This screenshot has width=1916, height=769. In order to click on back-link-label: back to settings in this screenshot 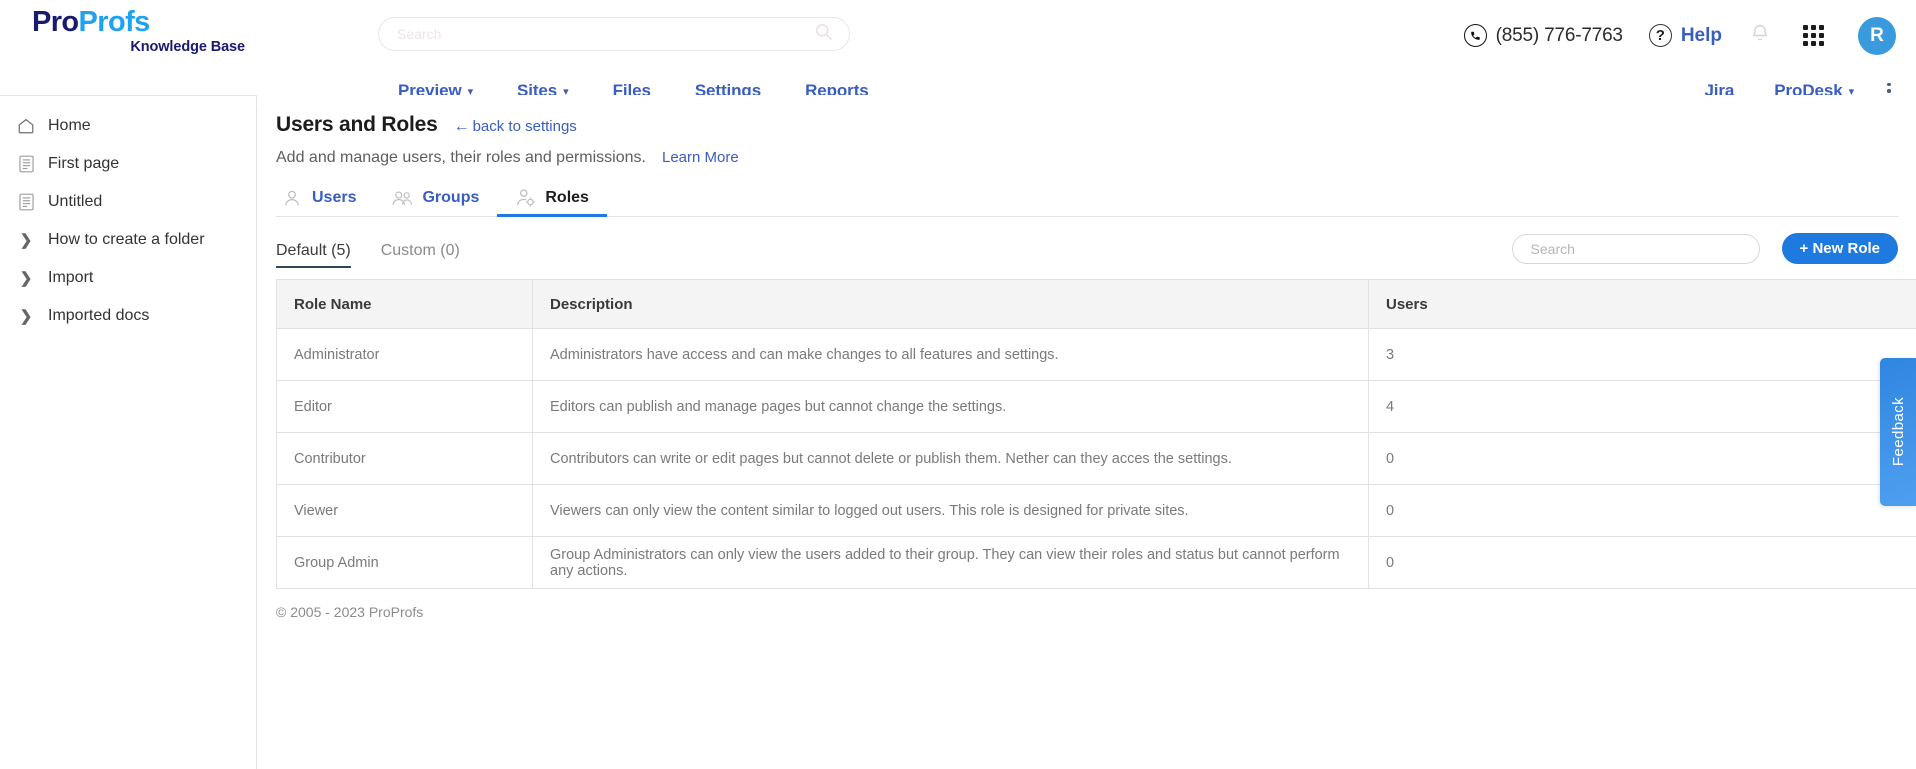, I will do `click(524, 126)`.